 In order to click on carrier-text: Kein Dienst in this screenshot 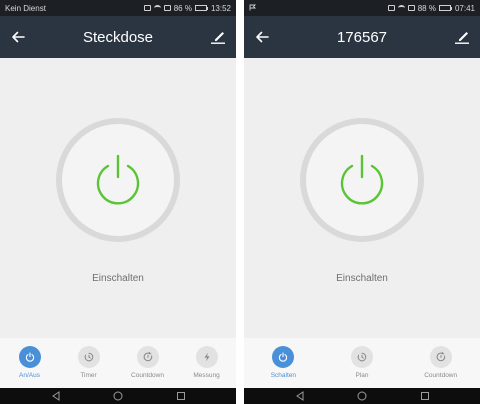, I will do `click(25, 8)`.